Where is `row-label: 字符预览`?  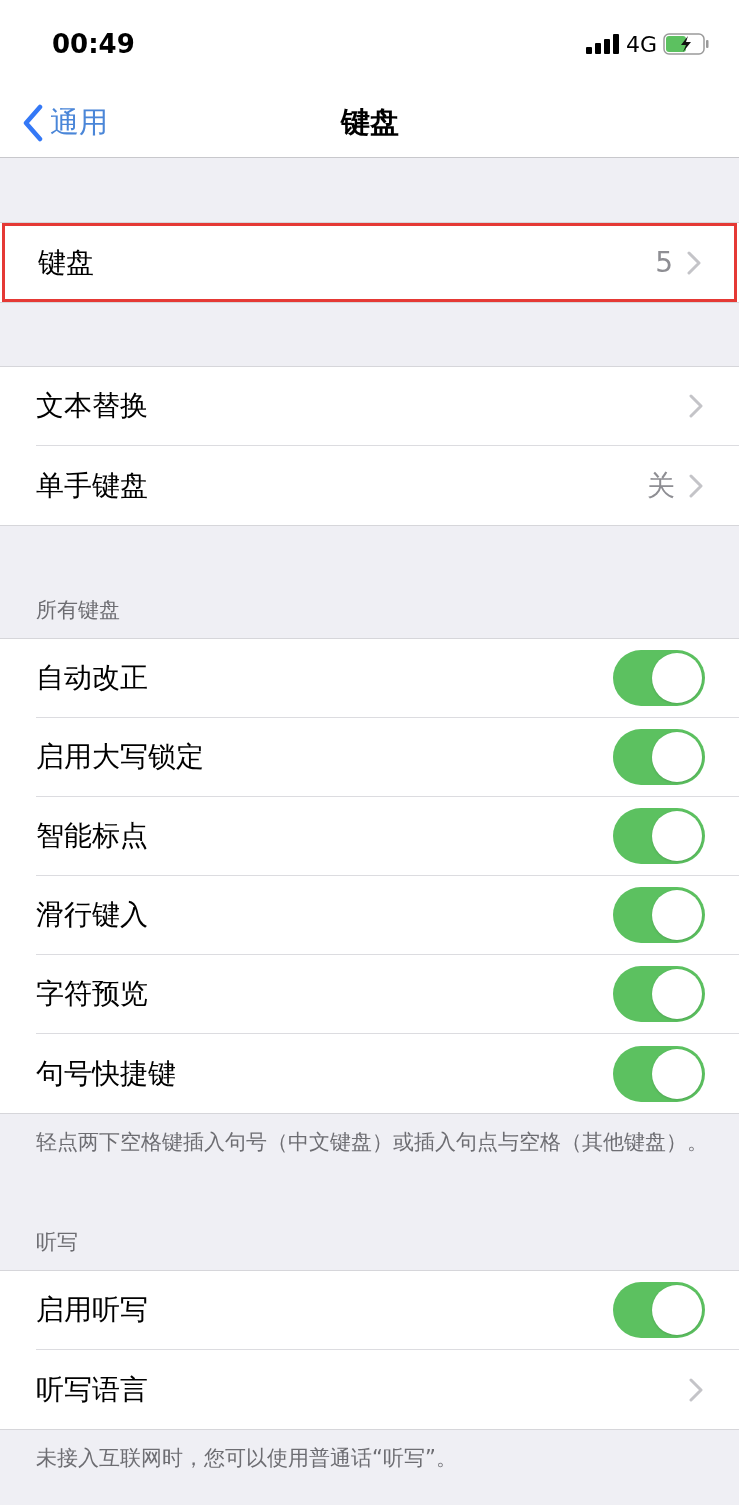 row-label: 字符预览 is located at coordinates (92, 994).